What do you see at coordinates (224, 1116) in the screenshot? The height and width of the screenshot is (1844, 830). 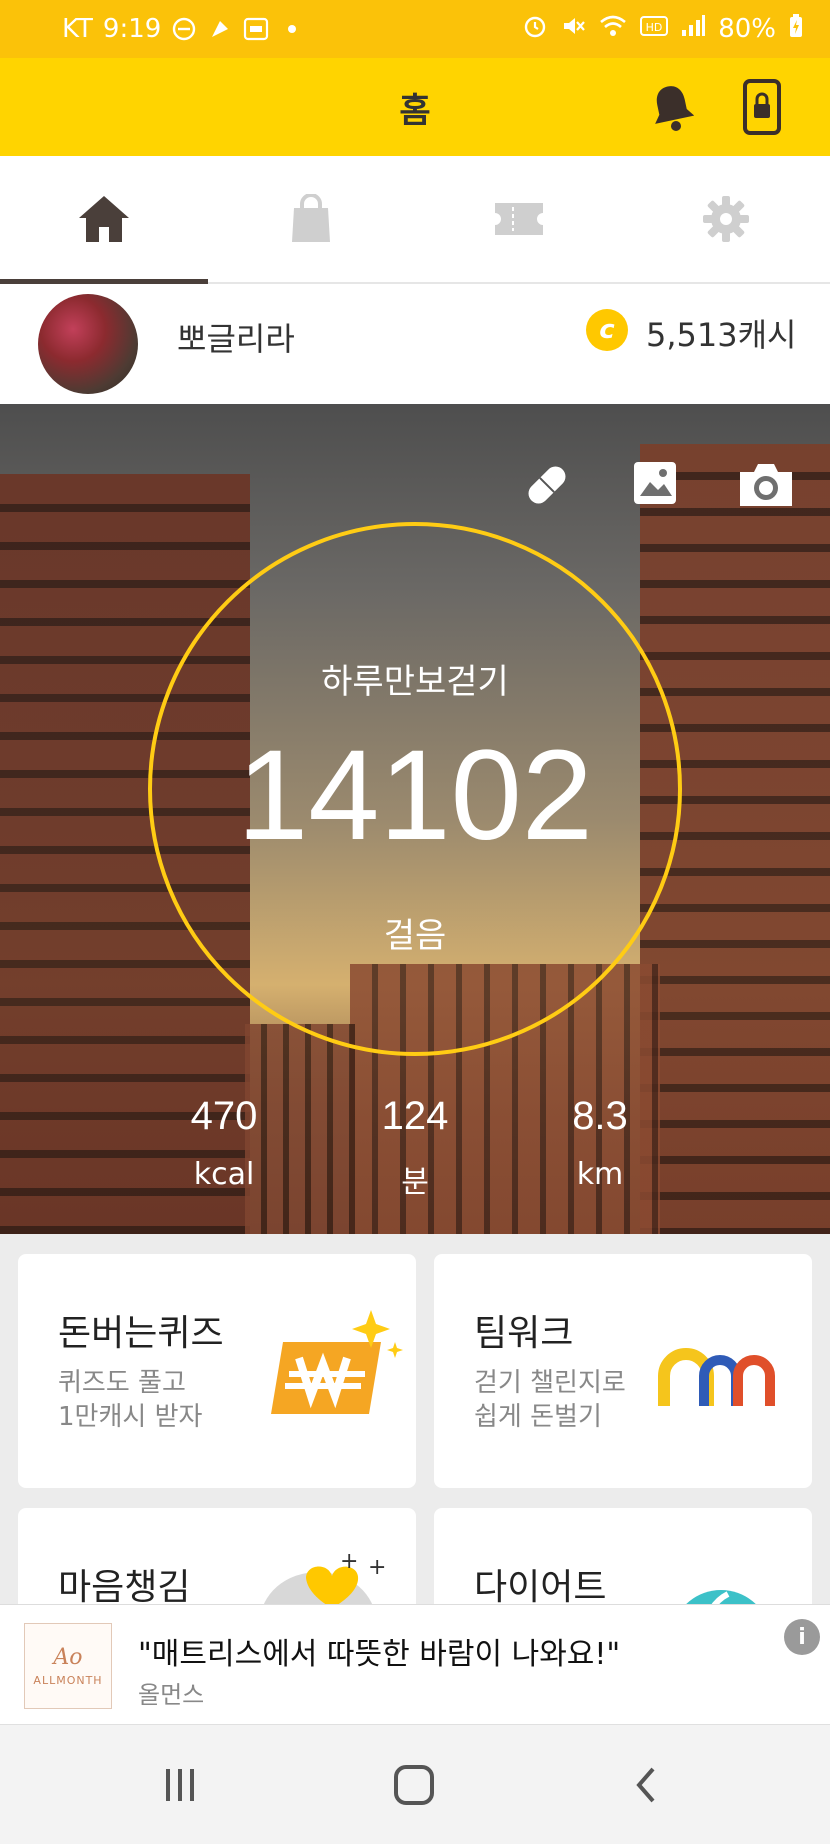 I see `stat-calories-value: 470` at bounding box center [224, 1116].